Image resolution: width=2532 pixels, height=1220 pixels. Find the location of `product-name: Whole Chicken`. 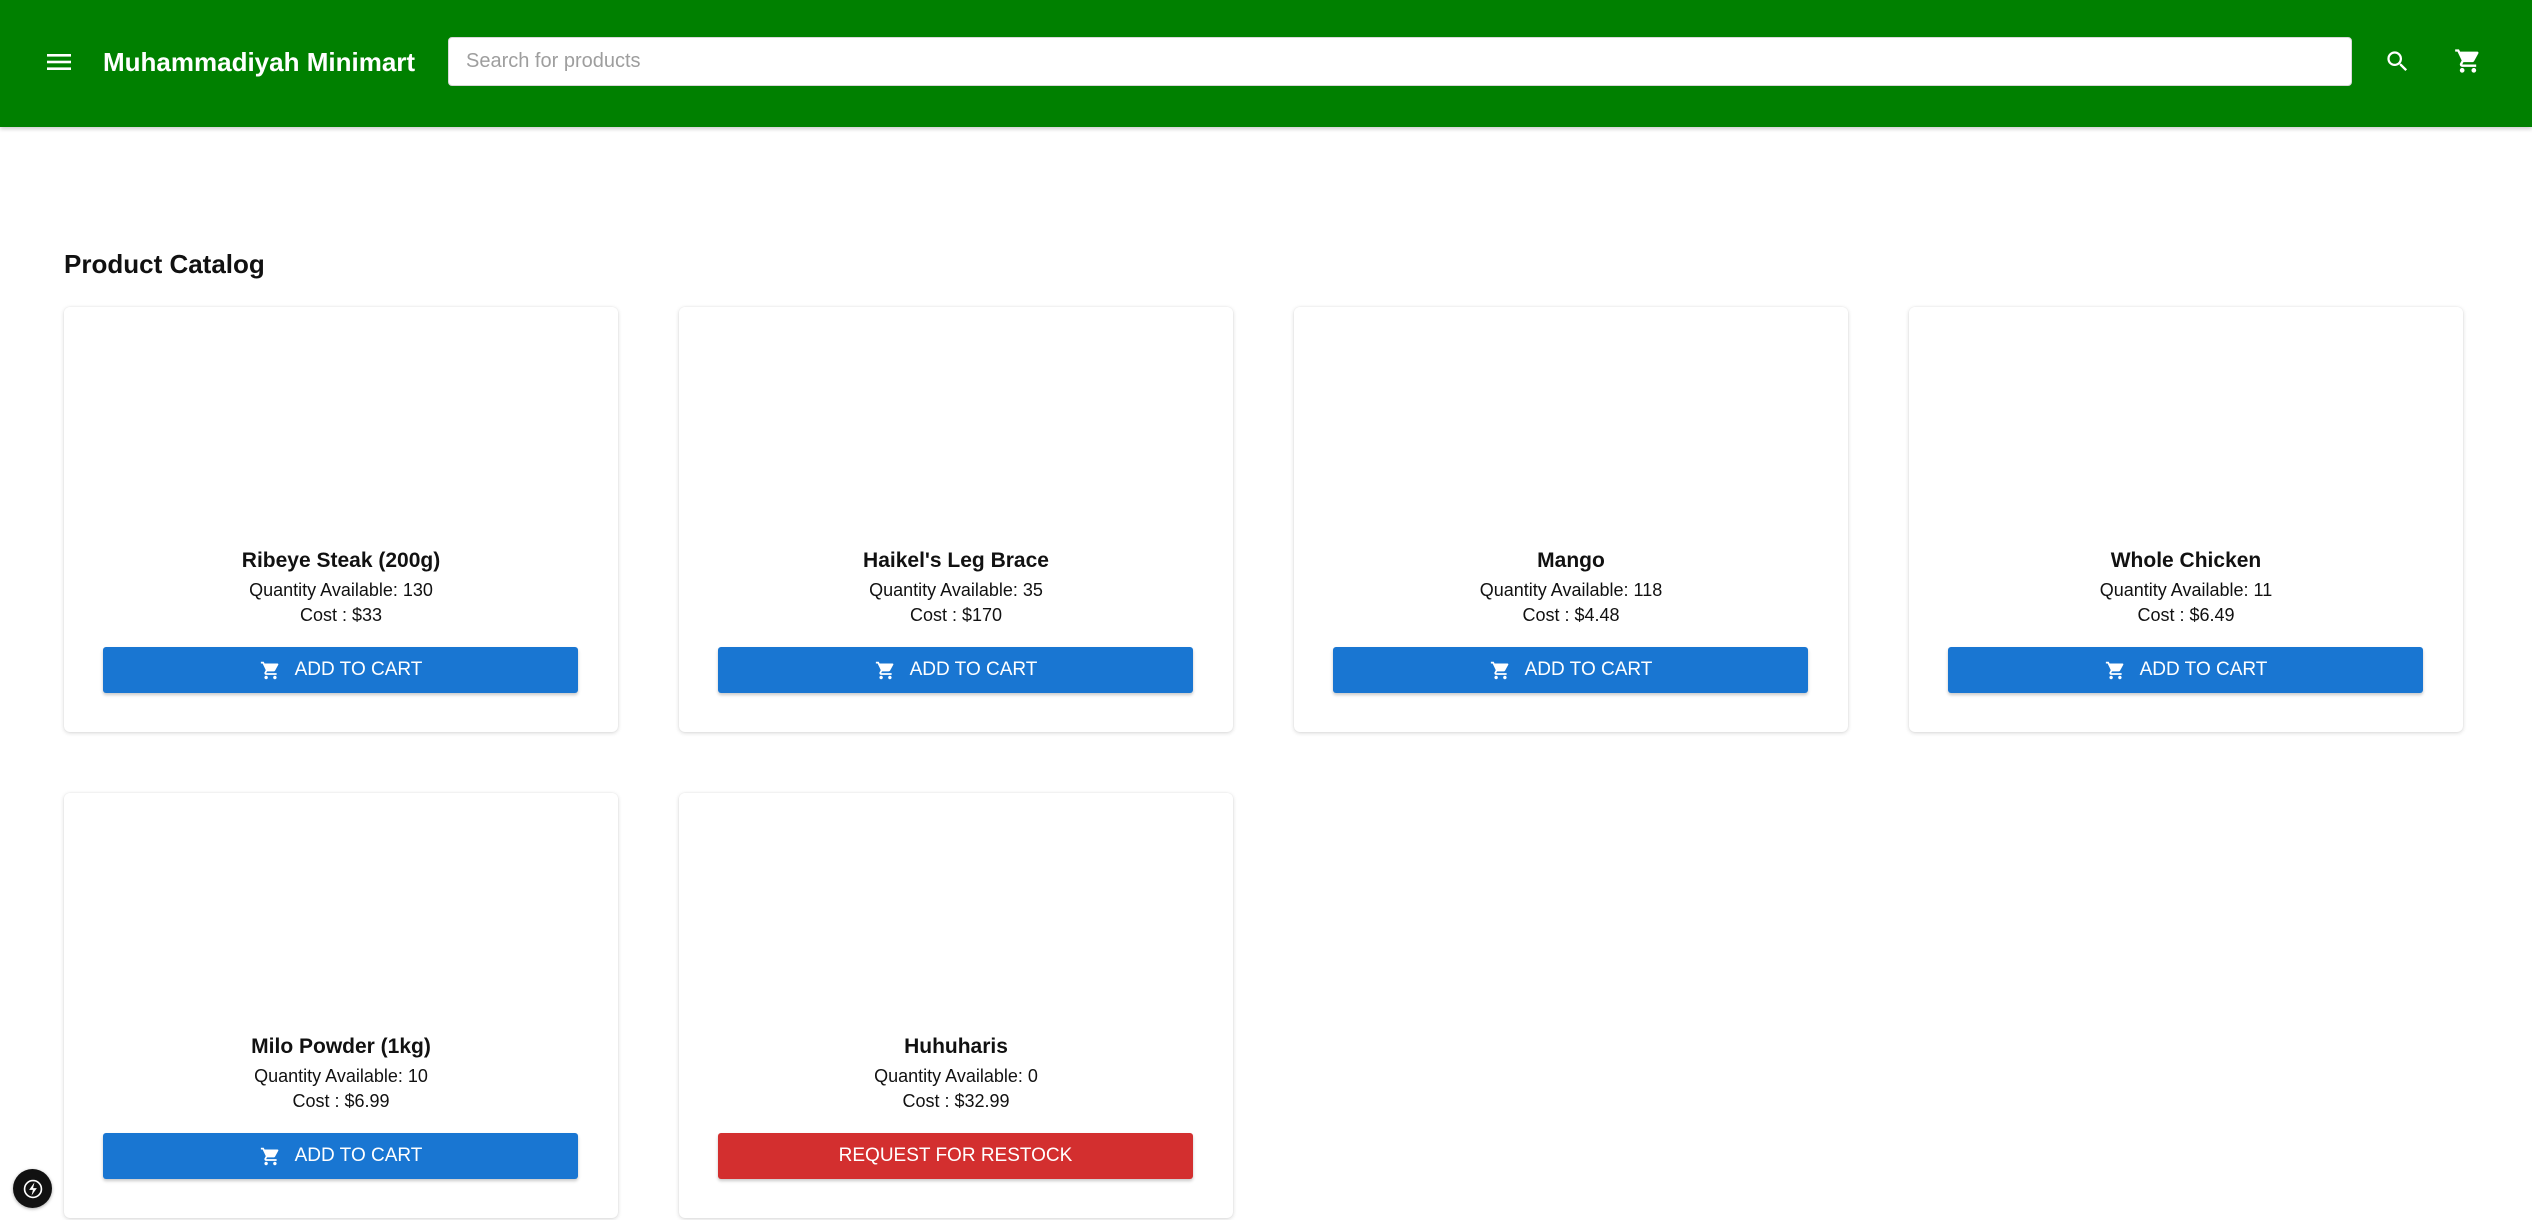

product-name: Whole Chicken is located at coordinates (2186, 560).